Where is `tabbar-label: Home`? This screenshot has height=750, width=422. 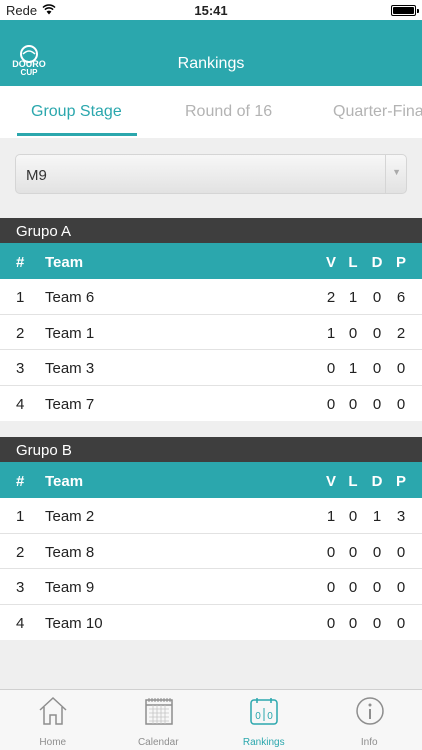
tabbar-label: Home is located at coordinates (53, 742).